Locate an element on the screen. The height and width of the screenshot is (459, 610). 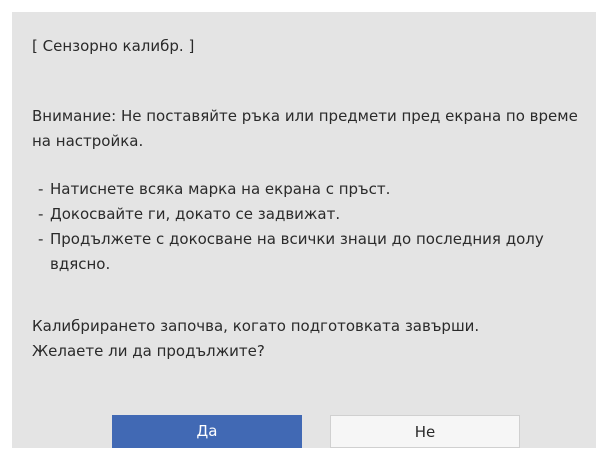
confirmation-question: Желаете ли да продължите? is located at coordinates (148, 351).